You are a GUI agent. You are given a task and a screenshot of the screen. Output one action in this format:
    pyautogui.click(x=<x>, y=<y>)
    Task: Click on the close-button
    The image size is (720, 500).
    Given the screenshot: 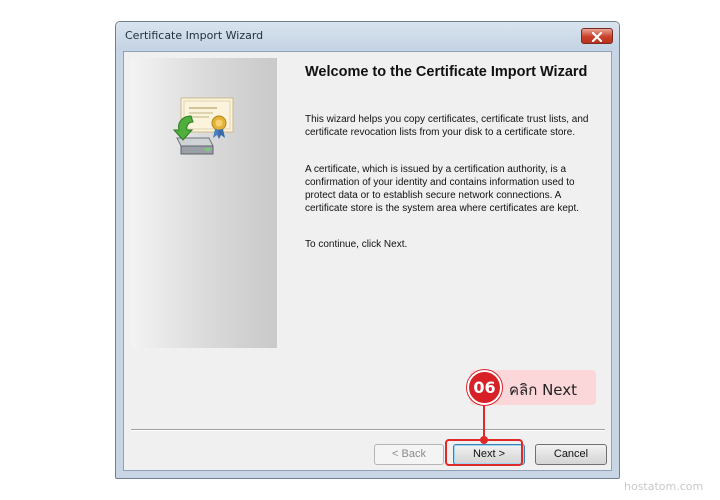 What is the action you would take?
    pyautogui.click(x=597, y=36)
    